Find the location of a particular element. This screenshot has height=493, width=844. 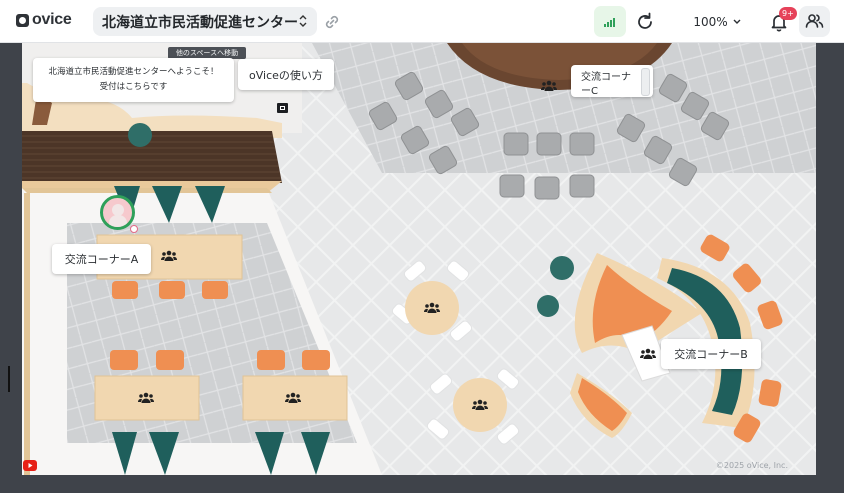

avatar-body is located at coordinates (118, 221).